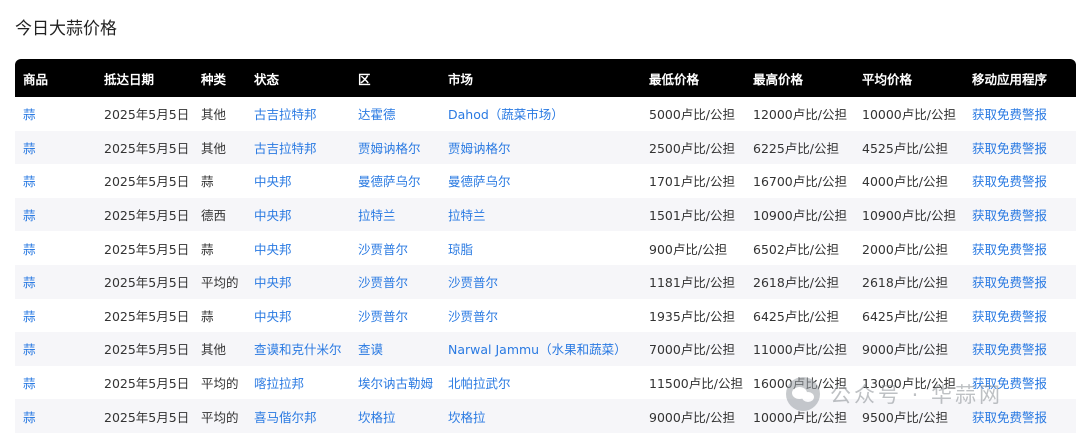 This screenshot has height=434, width=1080. What do you see at coordinates (799, 214) in the screenshot?
I see `cell-max-price: 10900卢比/公担` at bounding box center [799, 214].